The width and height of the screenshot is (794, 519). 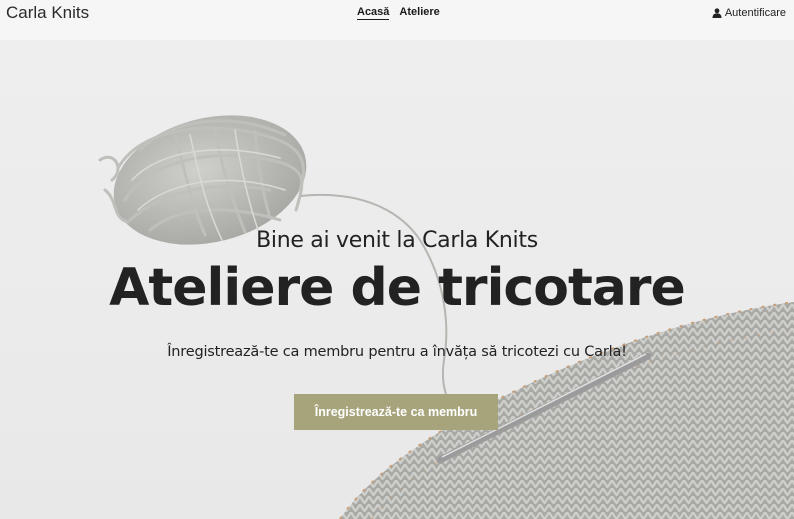 I want to click on login-label: Autentificare, so click(x=755, y=13).